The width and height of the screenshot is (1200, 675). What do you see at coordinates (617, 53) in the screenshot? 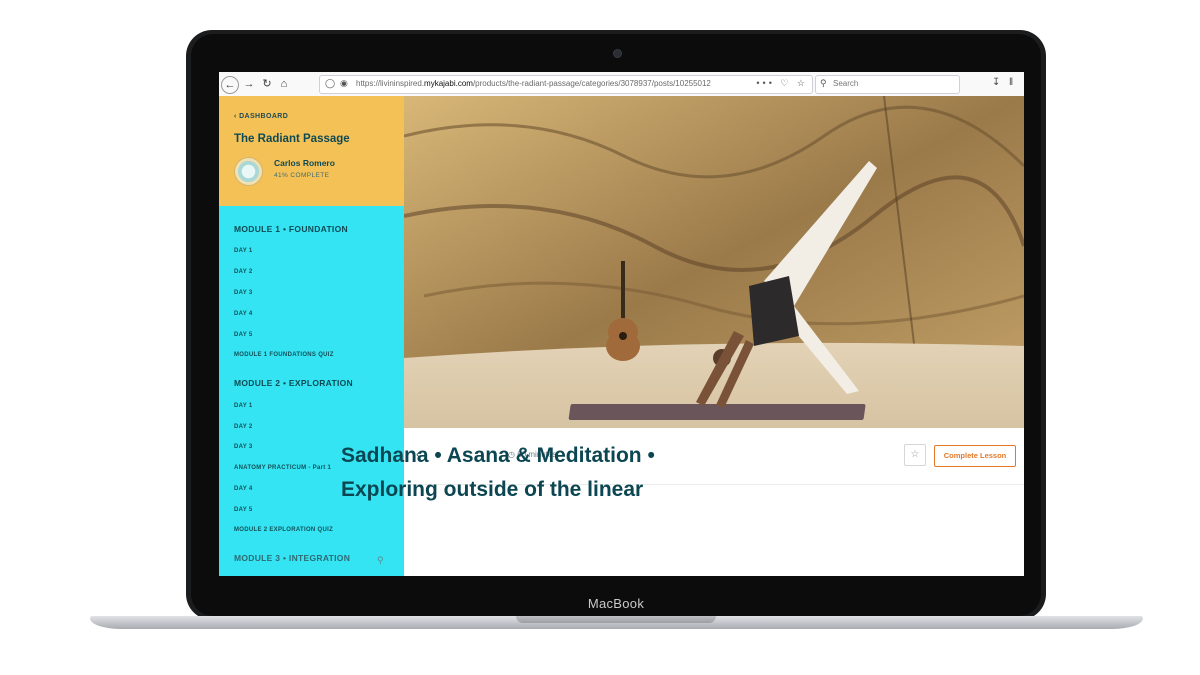
I see `camera-icon` at bounding box center [617, 53].